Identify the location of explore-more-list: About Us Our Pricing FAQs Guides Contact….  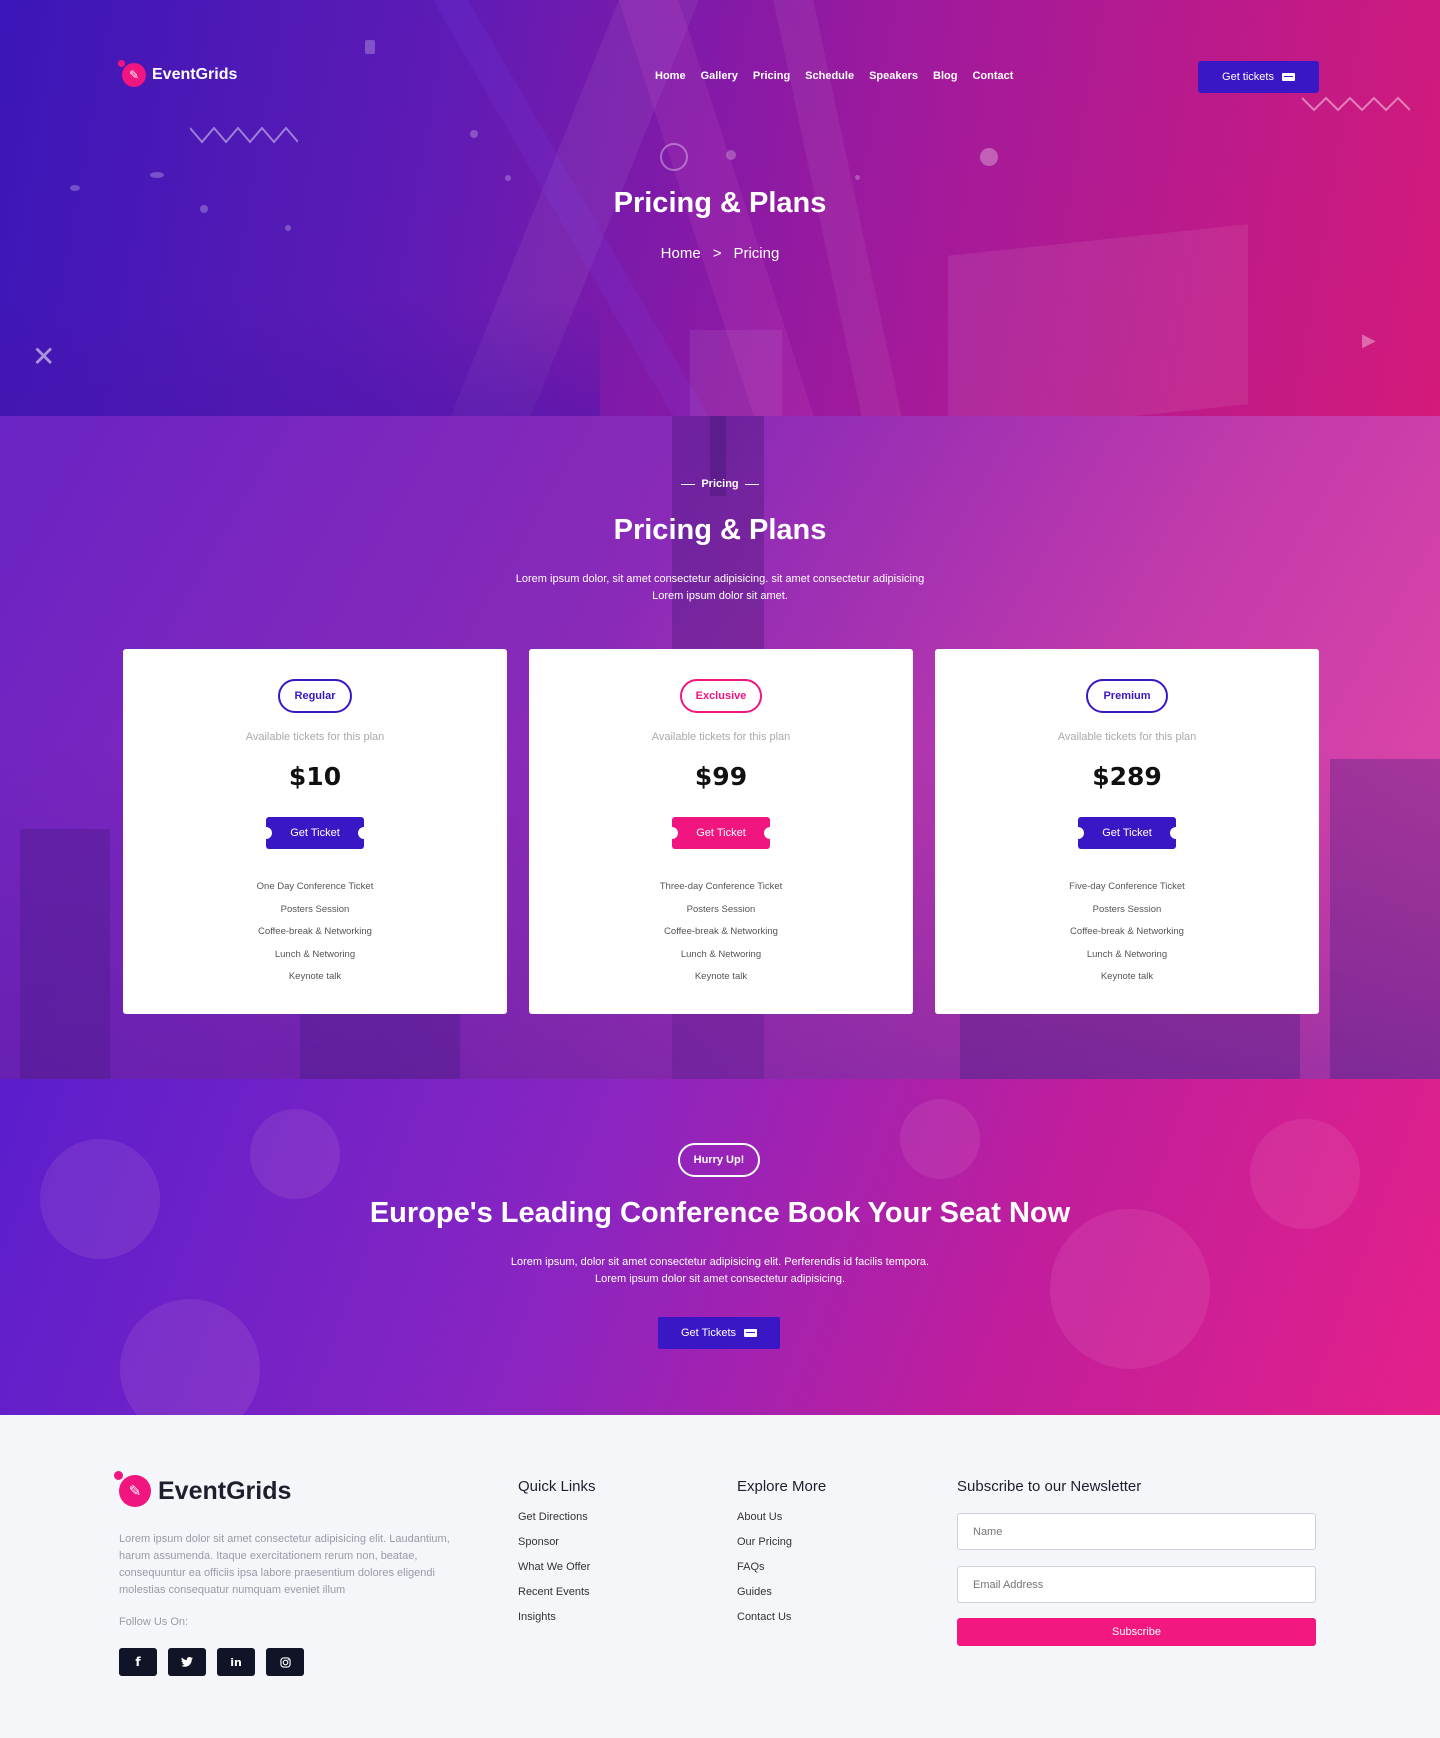
(781, 1573).